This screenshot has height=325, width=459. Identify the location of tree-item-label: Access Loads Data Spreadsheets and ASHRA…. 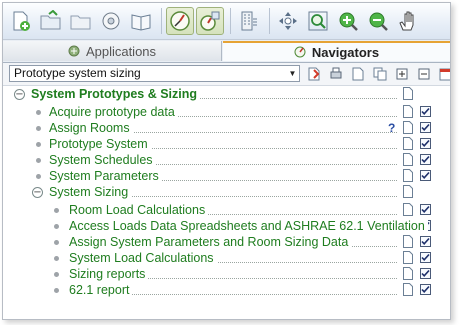
(248, 226).